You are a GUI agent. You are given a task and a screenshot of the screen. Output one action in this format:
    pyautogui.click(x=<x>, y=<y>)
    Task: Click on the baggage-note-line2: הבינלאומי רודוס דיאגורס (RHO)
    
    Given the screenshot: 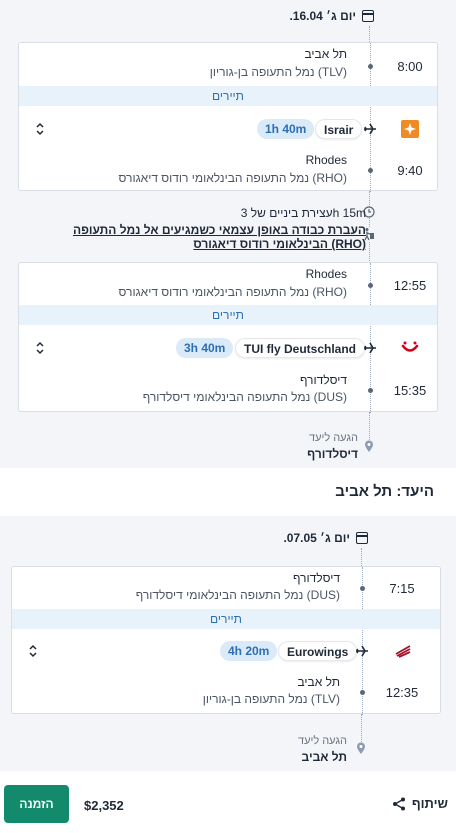 What is the action you would take?
    pyautogui.click(x=279, y=244)
    